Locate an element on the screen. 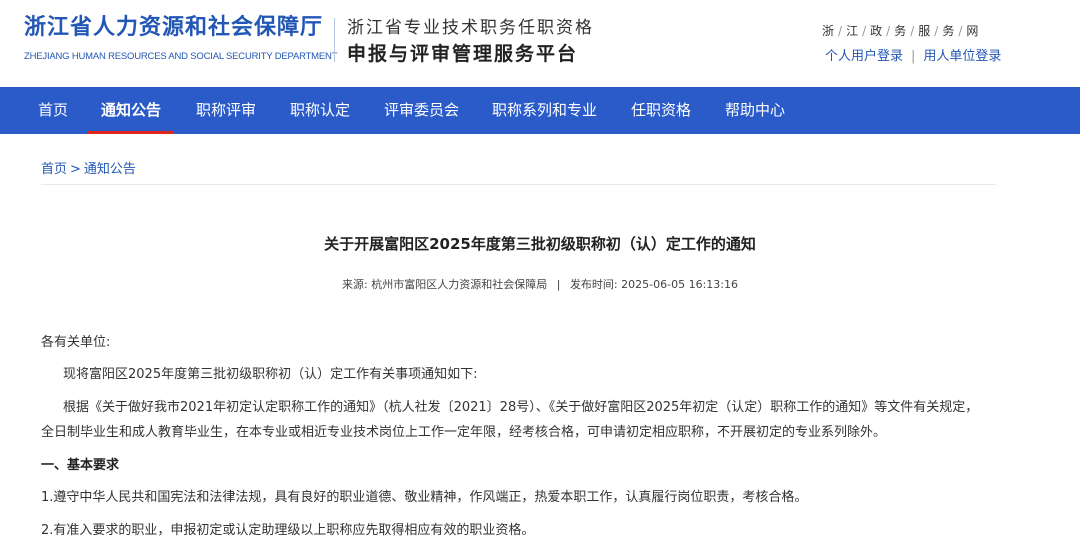 The width and height of the screenshot is (1080, 542). publish-time-label: 发布时间: is located at coordinates (593, 284).